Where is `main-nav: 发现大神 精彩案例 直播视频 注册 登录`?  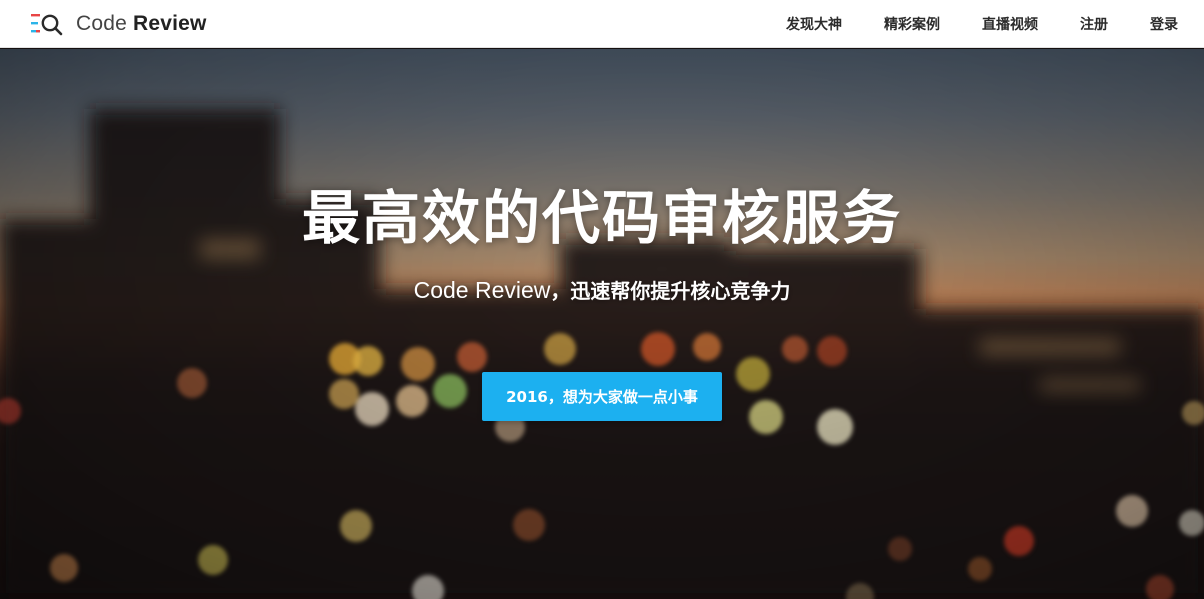
main-nav: 发现大神 精彩案例 直播视频 注册 登录 is located at coordinates (982, 24).